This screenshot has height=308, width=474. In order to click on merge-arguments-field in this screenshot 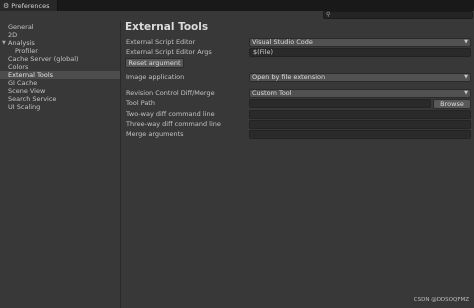, I will do `click(360, 134)`.